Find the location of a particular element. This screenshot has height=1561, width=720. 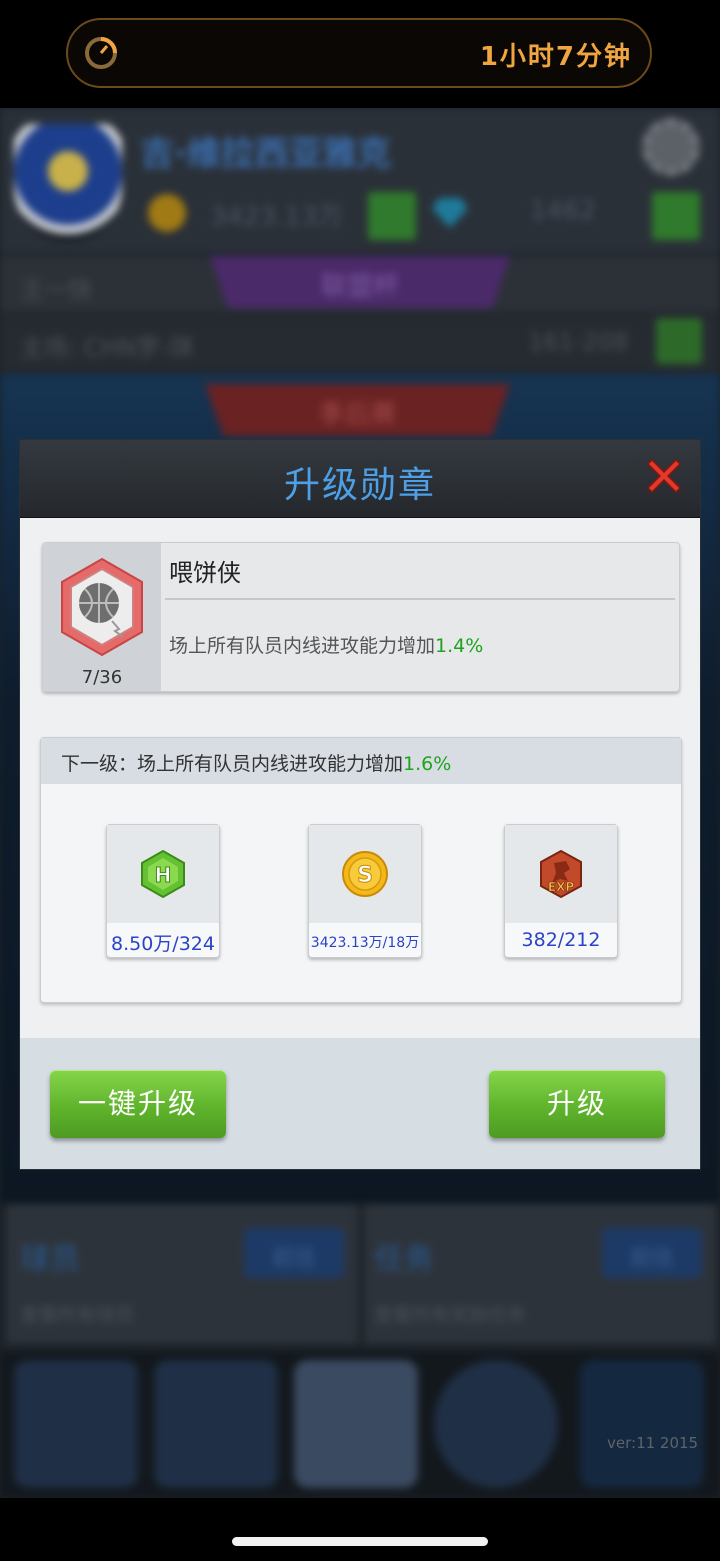

medal-effect: 场上所有队员内线进攻能力增加1.4% is located at coordinates (326, 644).